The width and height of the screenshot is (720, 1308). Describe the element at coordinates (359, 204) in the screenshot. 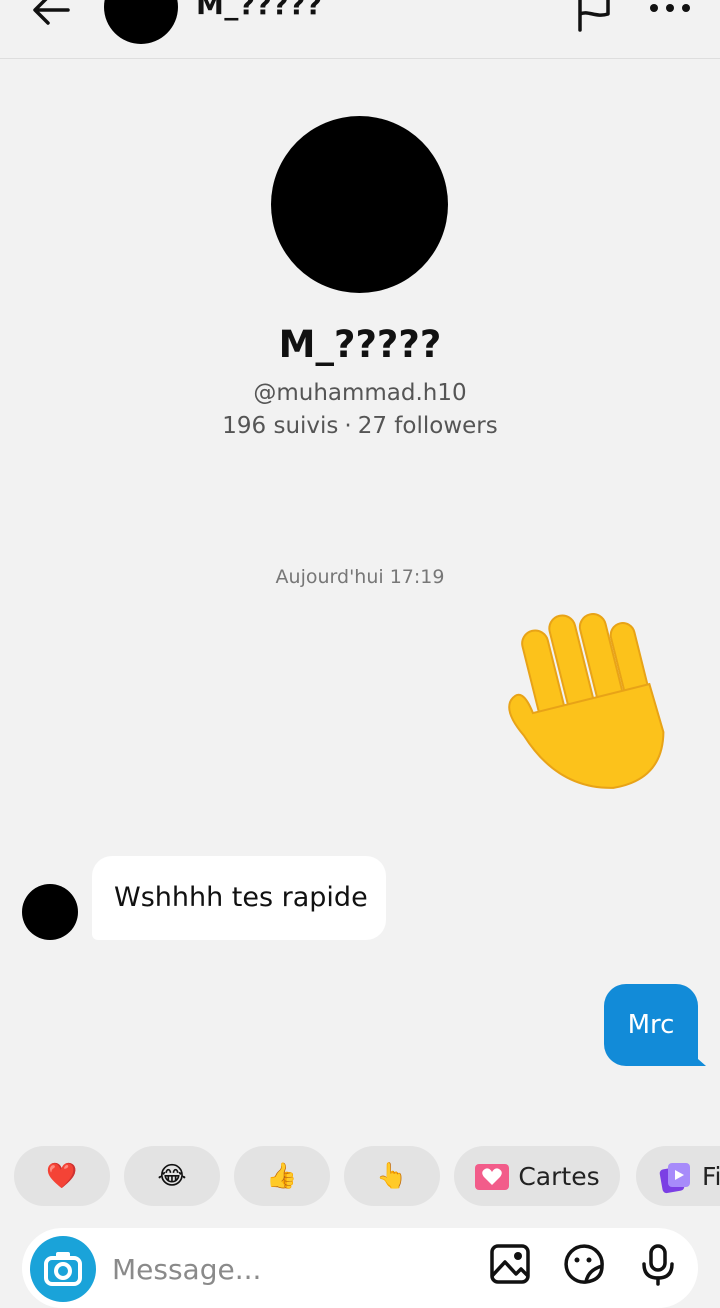

I see `profile-avatar` at that location.